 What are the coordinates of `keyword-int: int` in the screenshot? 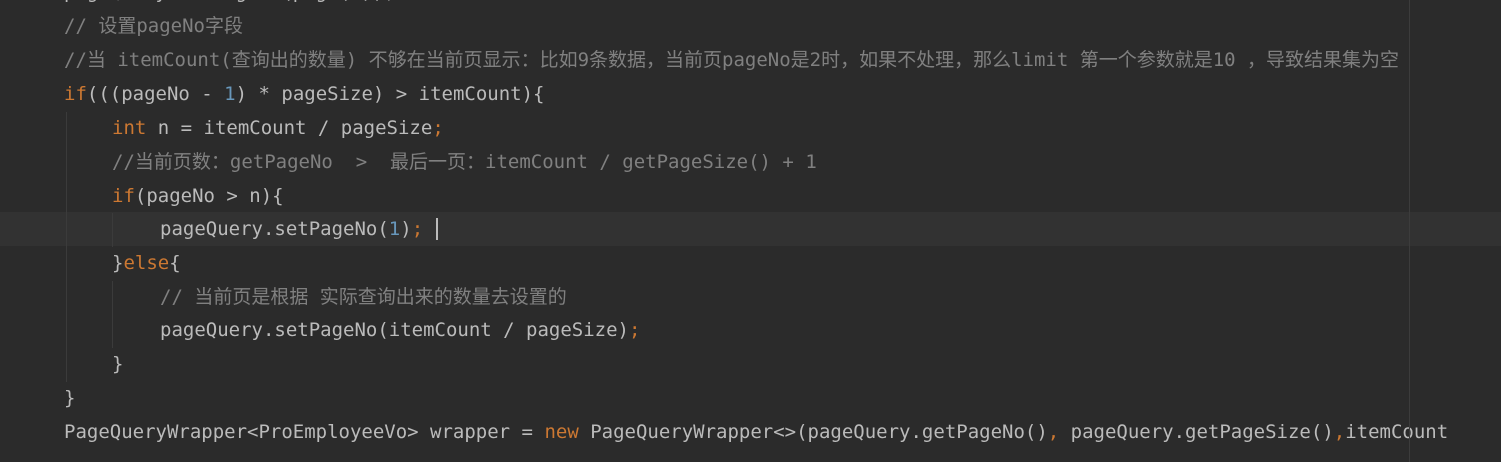 It's located at (129, 128).